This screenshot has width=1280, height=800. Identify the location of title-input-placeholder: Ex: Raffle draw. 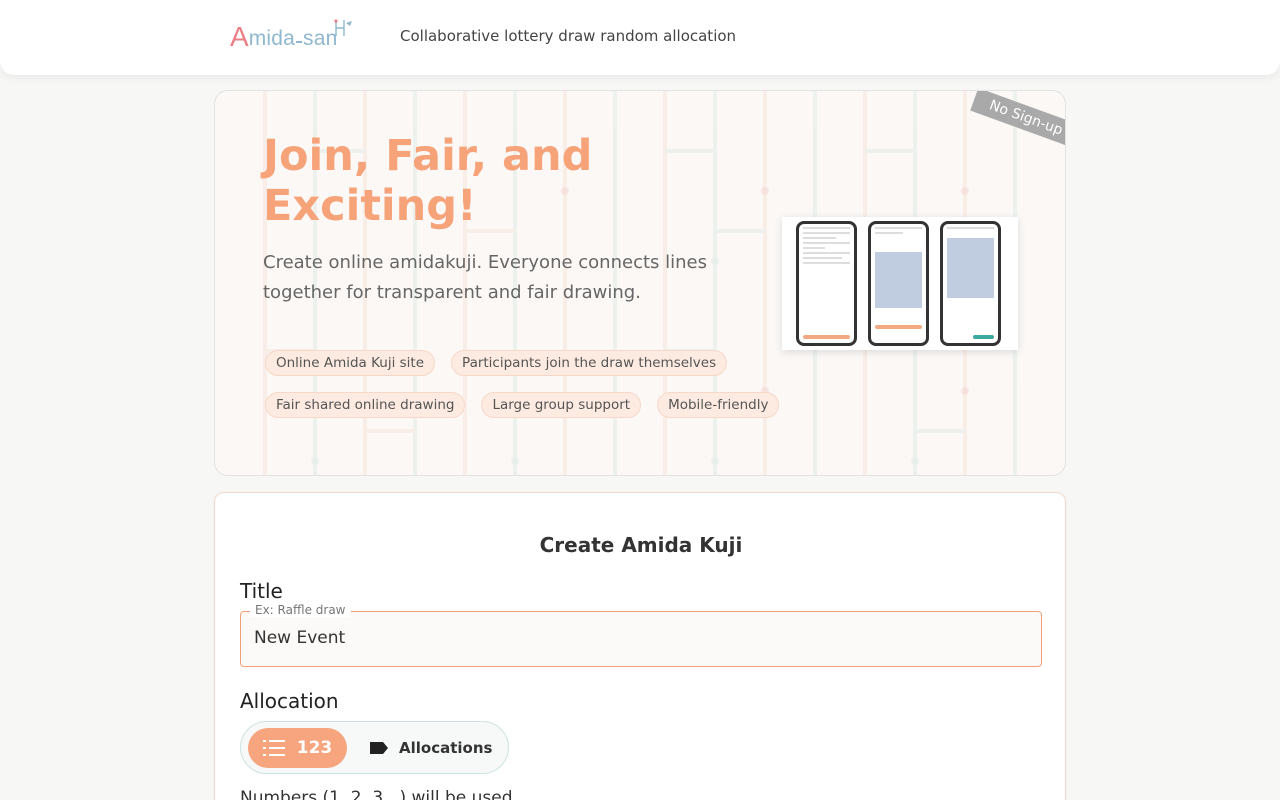
(300, 610).